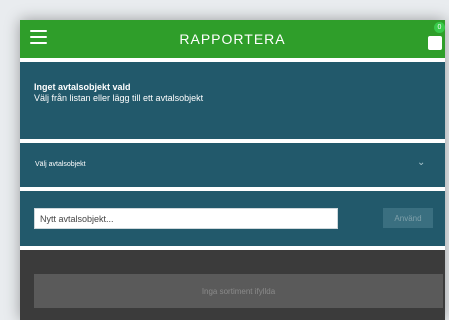  What do you see at coordinates (435, 37) in the screenshot?
I see `shopping-bag-icon: 0` at bounding box center [435, 37].